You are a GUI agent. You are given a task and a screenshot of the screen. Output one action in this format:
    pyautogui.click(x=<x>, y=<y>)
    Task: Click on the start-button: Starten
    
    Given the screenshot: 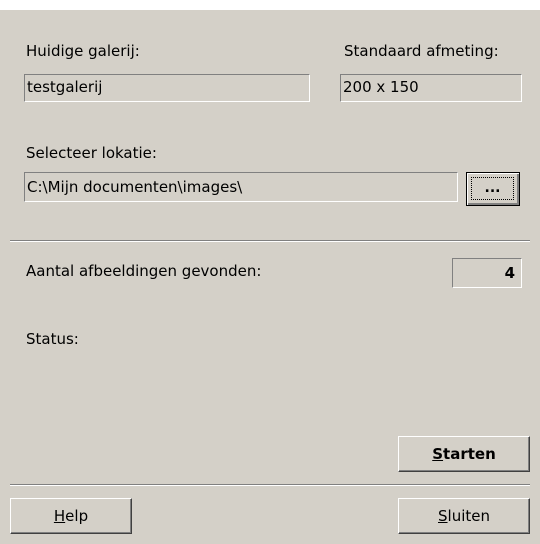 What is the action you would take?
    pyautogui.click(x=464, y=454)
    